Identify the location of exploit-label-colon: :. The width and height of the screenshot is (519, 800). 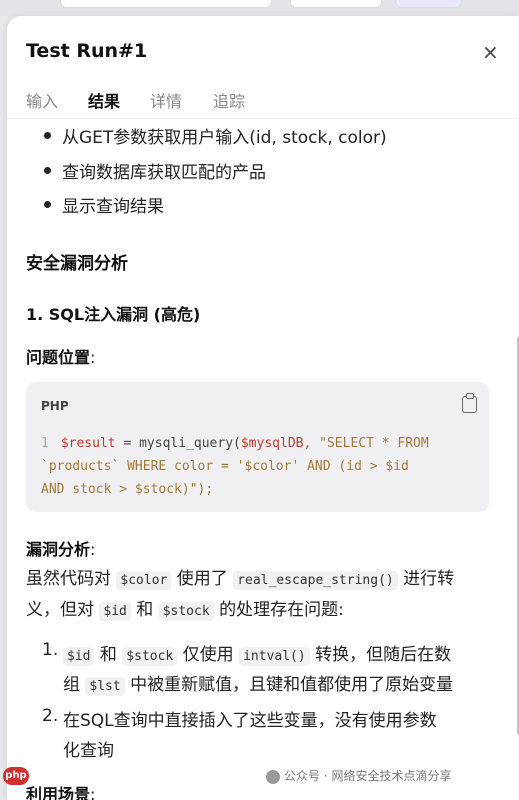
(93, 792).